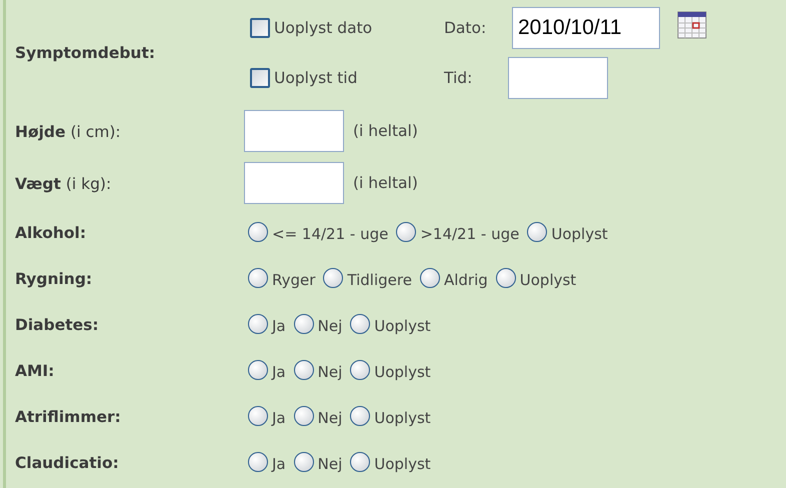  Describe the element at coordinates (330, 234) in the screenshot. I see `radio-label: <= 14/21 - uge` at that location.